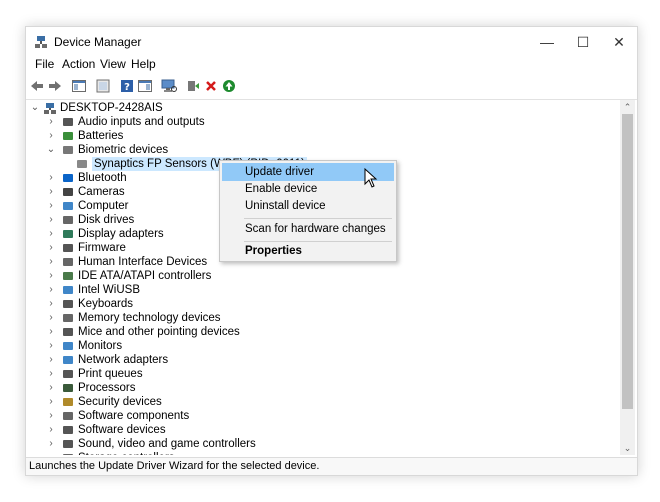 The width and height of the screenshot is (660, 502). What do you see at coordinates (285, 206) in the screenshot?
I see `uninstall-device-label: Uninstall device` at bounding box center [285, 206].